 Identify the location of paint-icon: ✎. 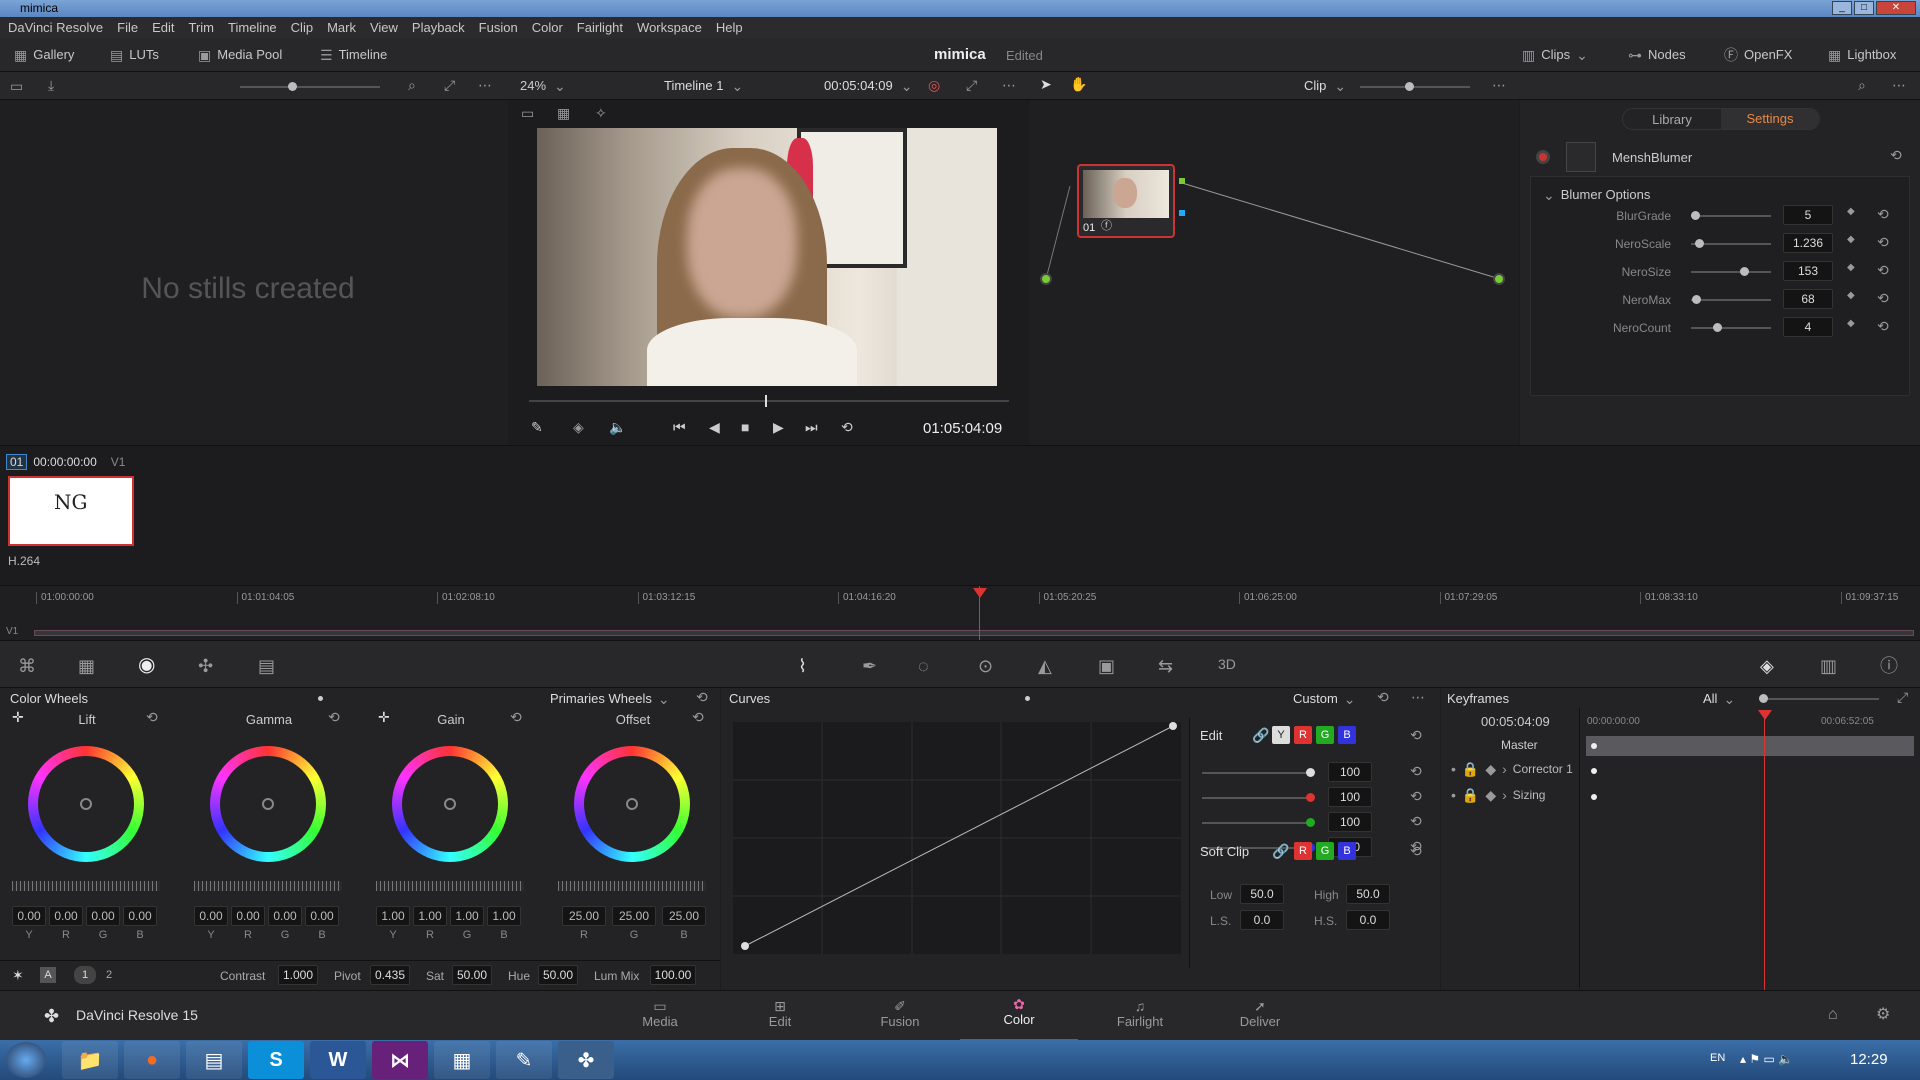
(524, 1060).